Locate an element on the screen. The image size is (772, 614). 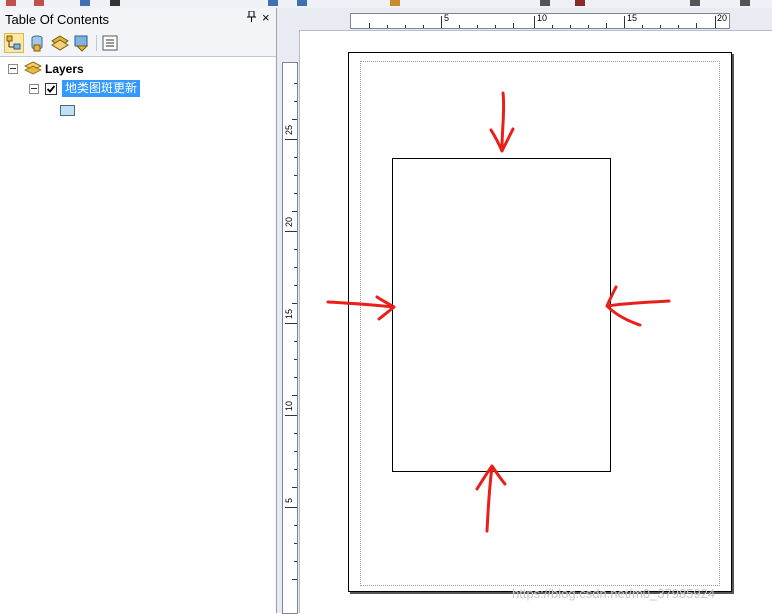
dropdown-icon is located at coordinates (545, 3).